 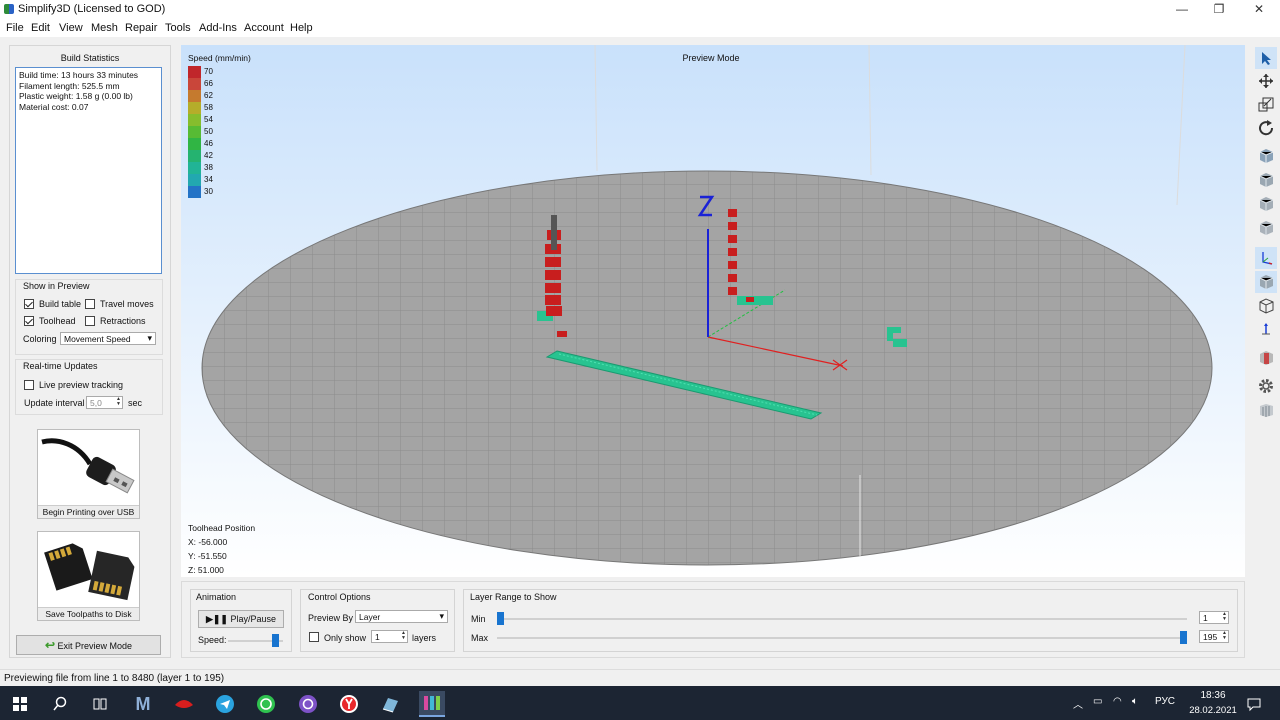 I want to click on retractions-checkbox, so click(x=90, y=321).